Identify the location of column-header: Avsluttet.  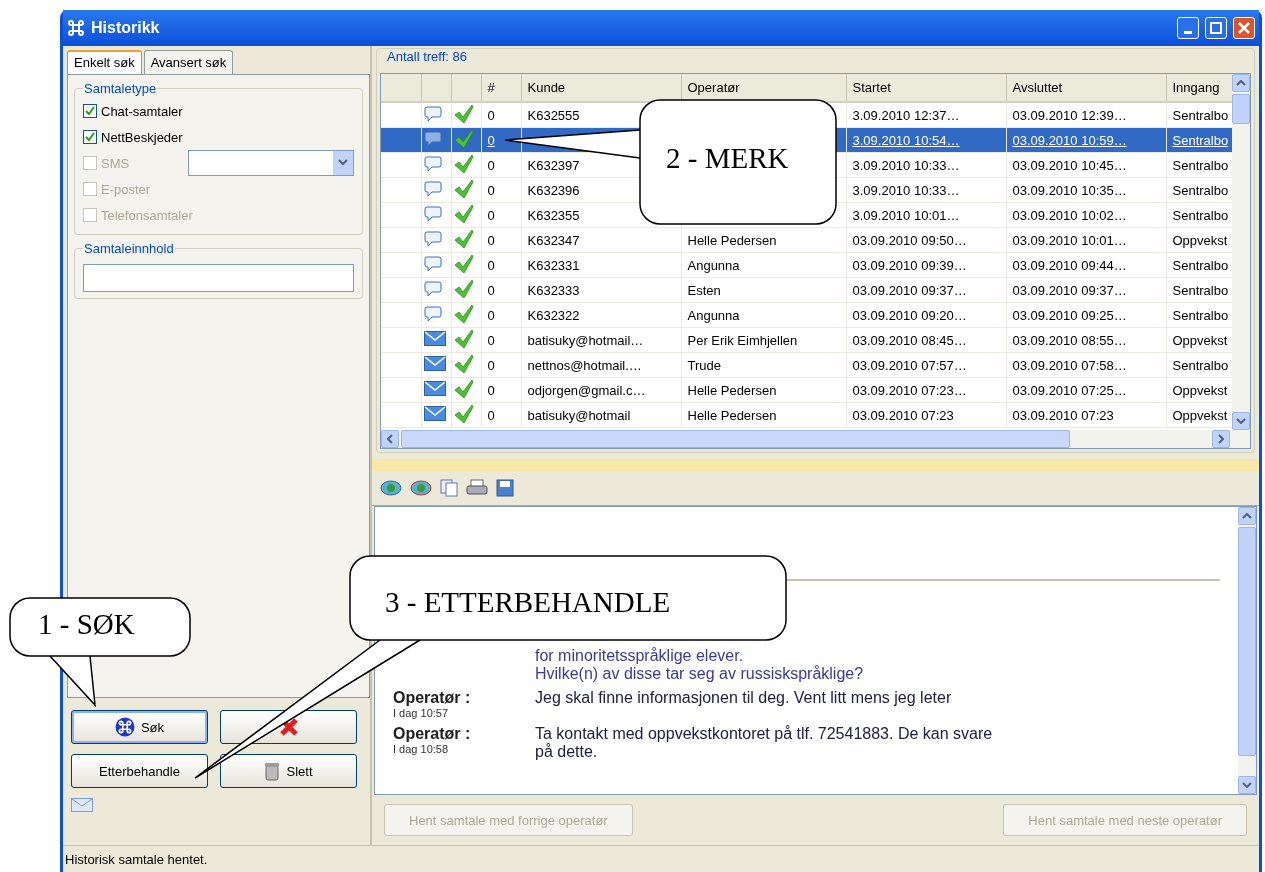
(1086, 88).